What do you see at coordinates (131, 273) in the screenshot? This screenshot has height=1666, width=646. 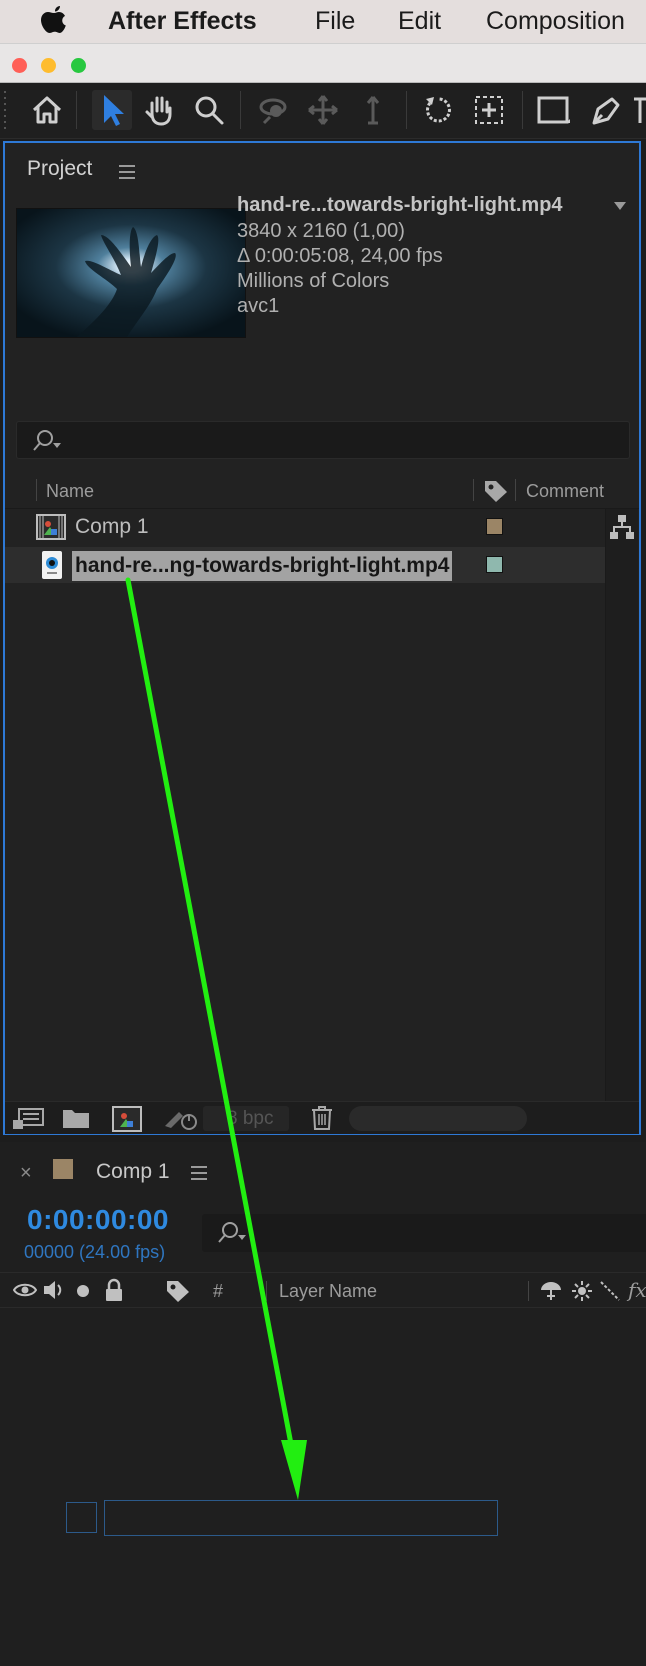 I see `footage-thumbnail` at bounding box center [131, 273].